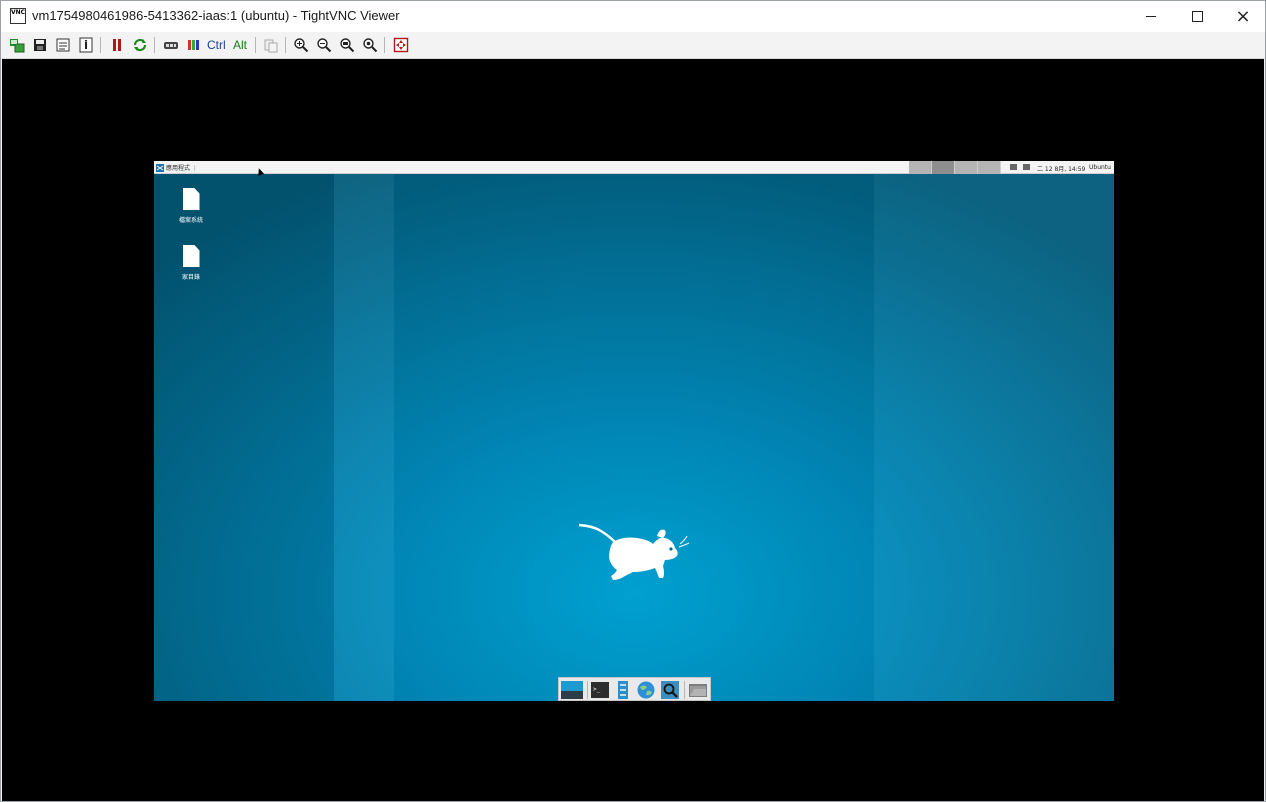 This screenshot has width=1266, height=802. I want to click on zoom-fit-icon, so click(370, 45).